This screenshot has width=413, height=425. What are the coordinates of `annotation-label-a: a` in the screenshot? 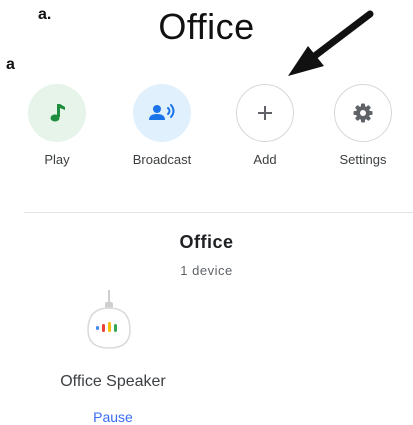 It's located at (10, 64).